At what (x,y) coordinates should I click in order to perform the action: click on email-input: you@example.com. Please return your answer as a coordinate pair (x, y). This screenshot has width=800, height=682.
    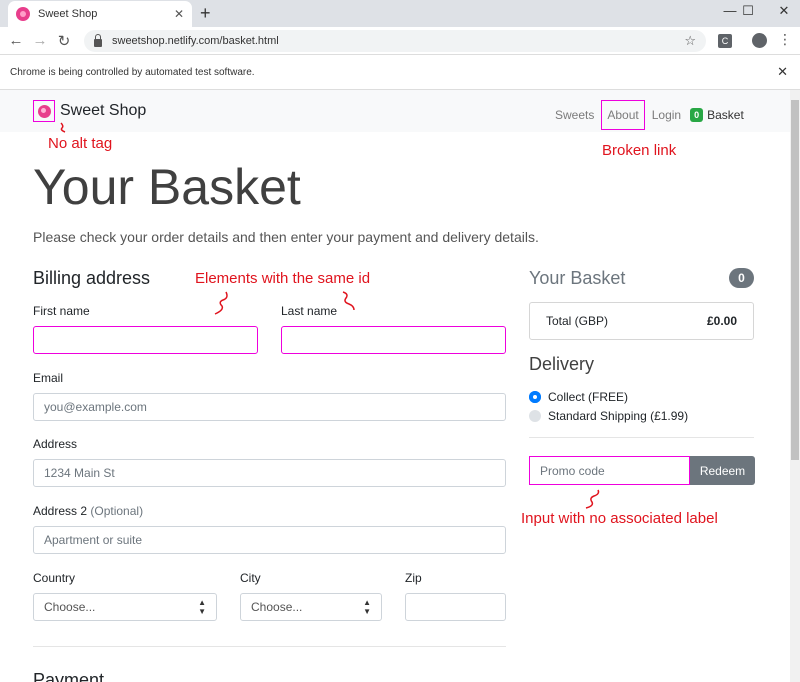
    Looking at the image, I should click on (269, 407).